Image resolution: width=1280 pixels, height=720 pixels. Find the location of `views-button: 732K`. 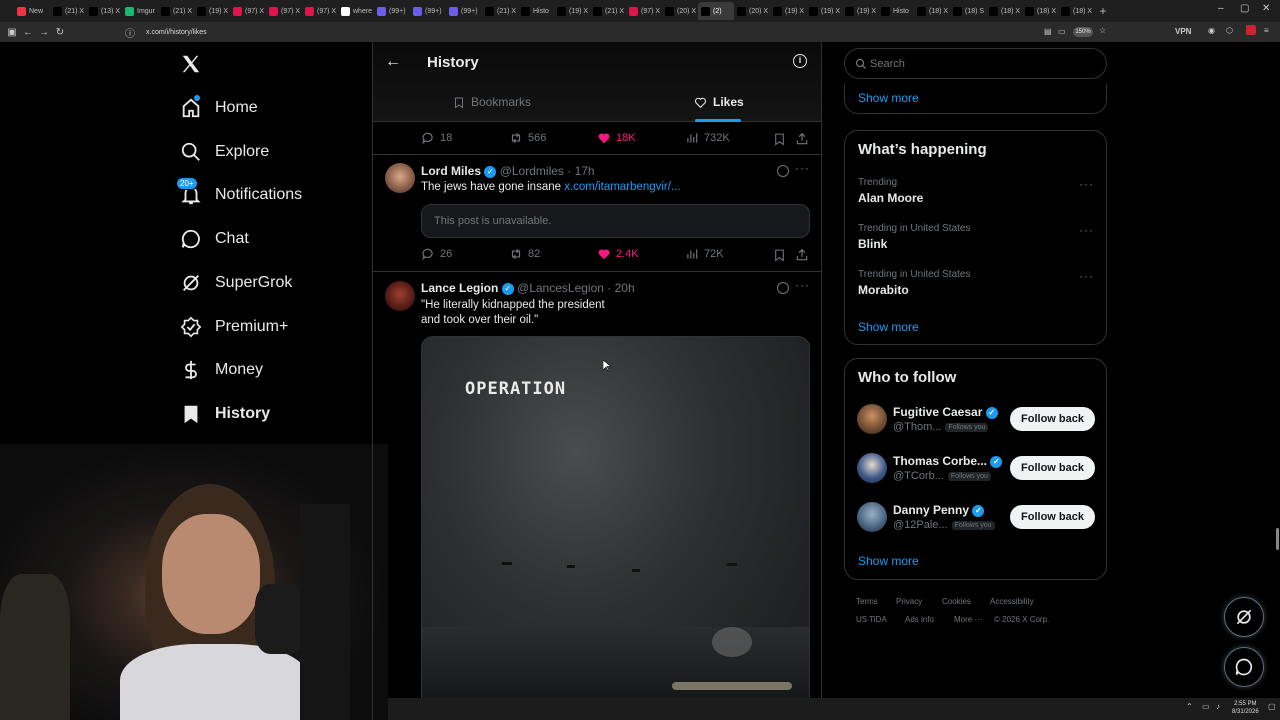

views-button: 732K is located at coordinates (707, 138).